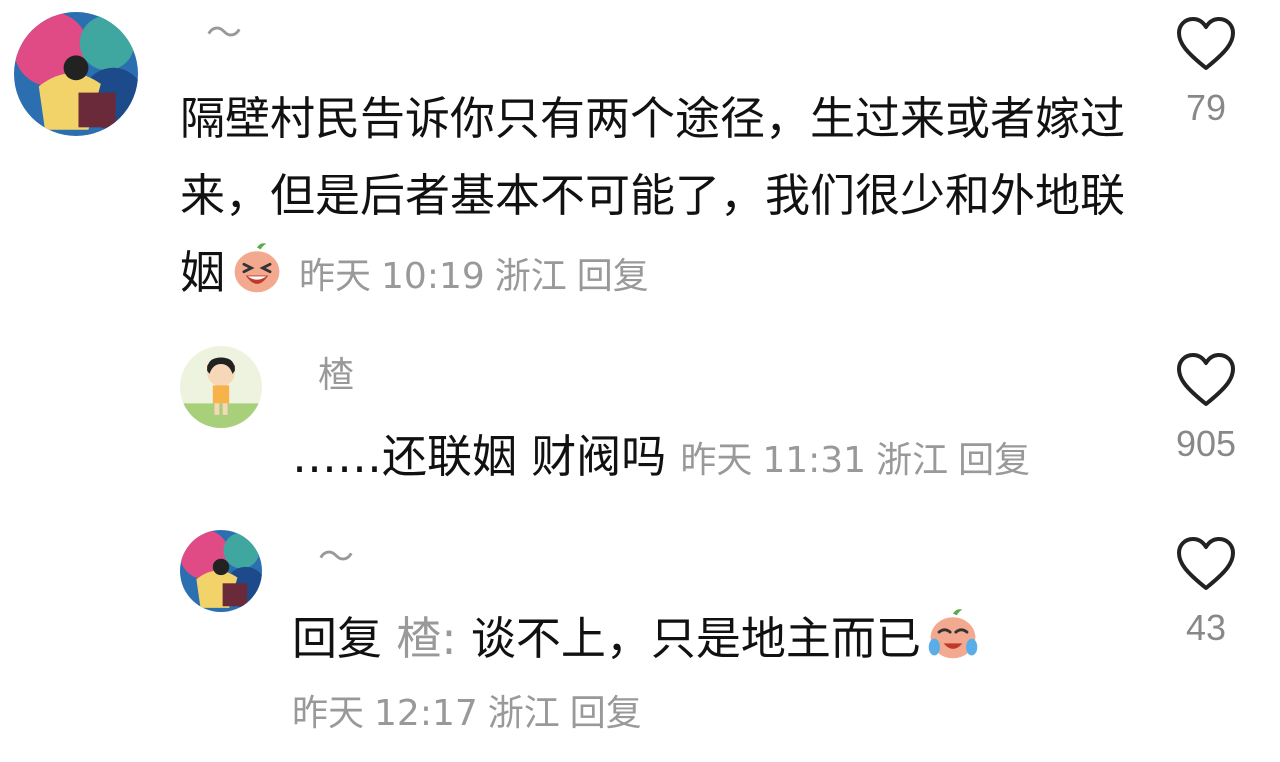 The width and height of the screenshot is (1280, 762). What do you see at coordinates (1206, 627) in the screenshot?
I see `like-count: 43` at bounding box center [1206, 627].